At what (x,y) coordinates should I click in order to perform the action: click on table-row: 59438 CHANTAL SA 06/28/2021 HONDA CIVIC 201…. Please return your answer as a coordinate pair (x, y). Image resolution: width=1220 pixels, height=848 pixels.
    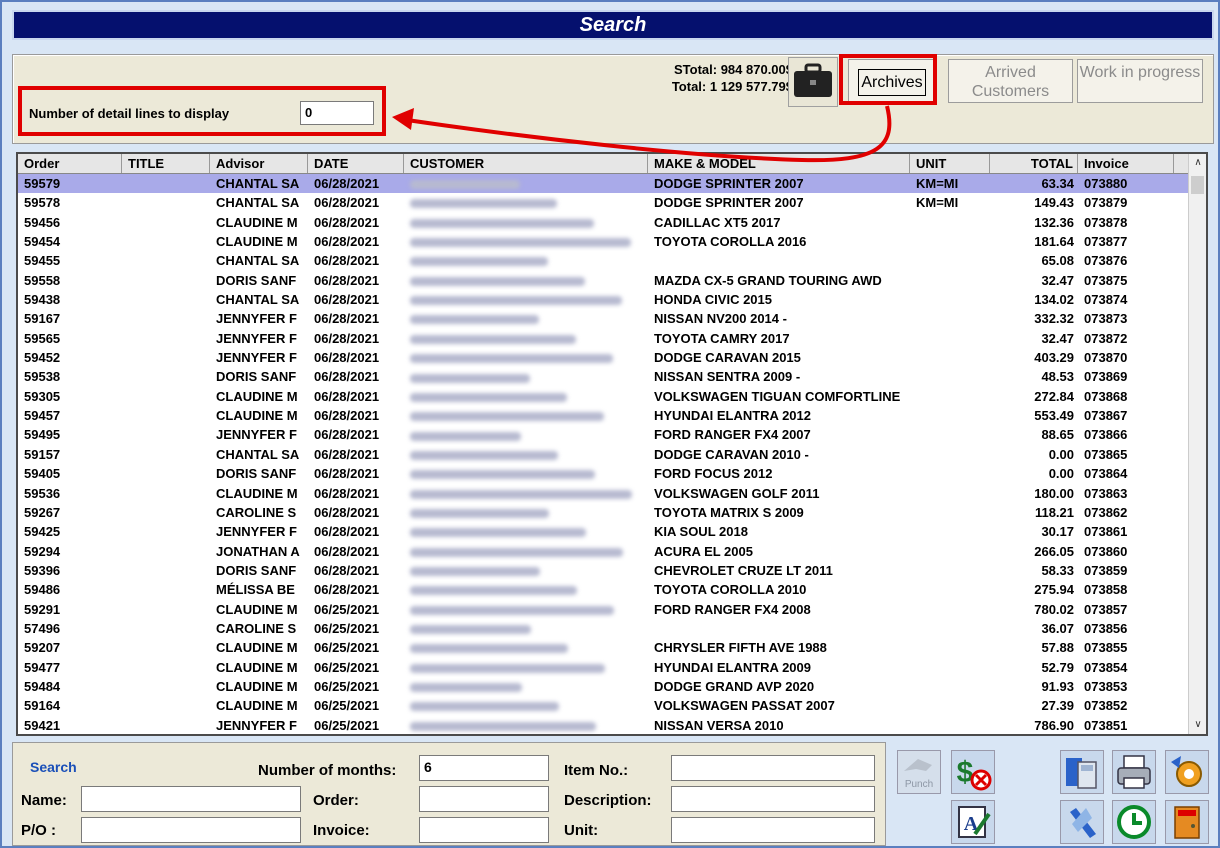
    Looking at the image, I should click on (612, 299).